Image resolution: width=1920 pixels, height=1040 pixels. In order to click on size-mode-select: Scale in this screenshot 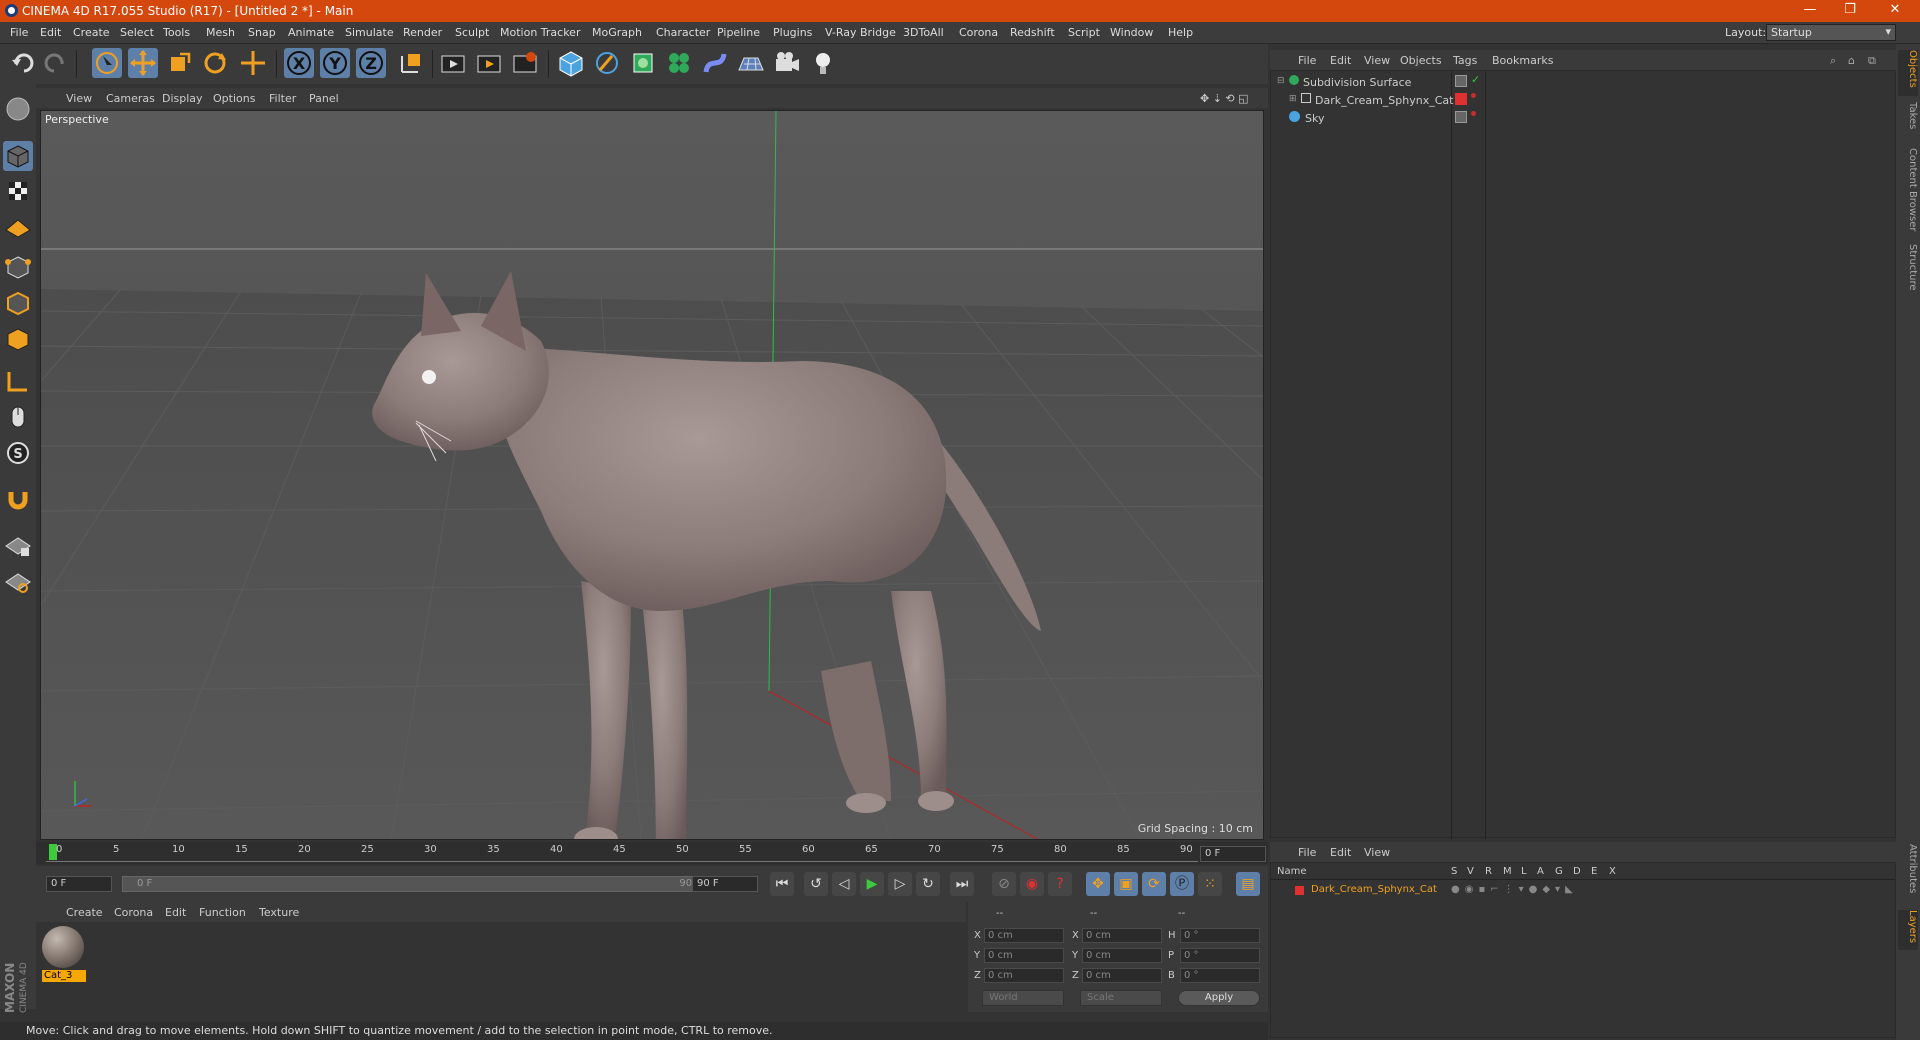, I will do `click(1121, 998)`.